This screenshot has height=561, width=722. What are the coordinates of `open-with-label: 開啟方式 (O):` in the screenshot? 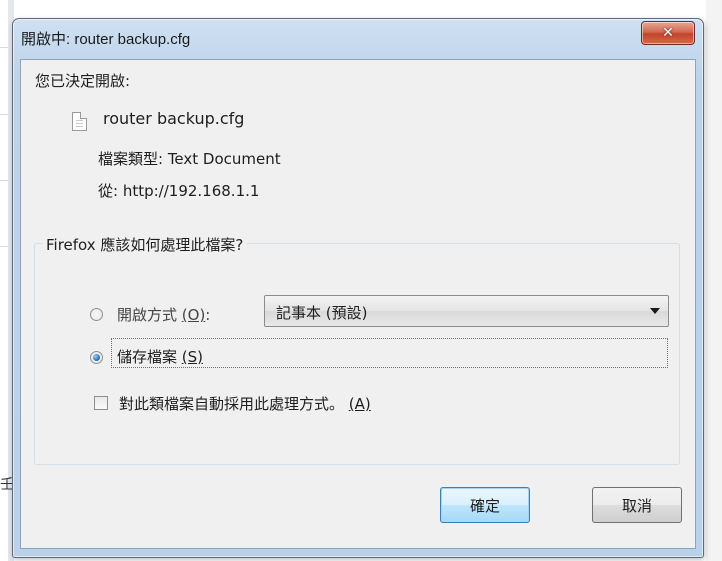 It's located at (163, 314).